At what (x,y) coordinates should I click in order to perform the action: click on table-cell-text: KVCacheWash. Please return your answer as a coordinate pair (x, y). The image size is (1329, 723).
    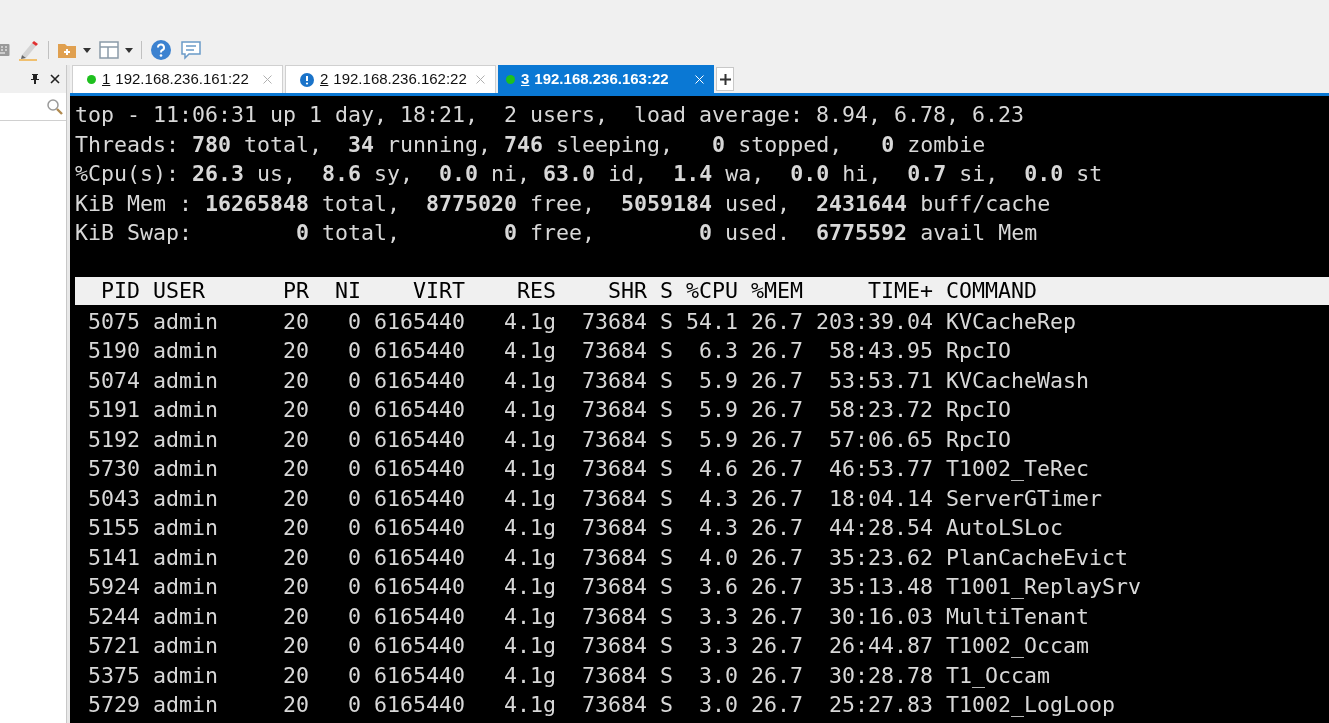
    Looking at the image, I should click on (1017, 380).